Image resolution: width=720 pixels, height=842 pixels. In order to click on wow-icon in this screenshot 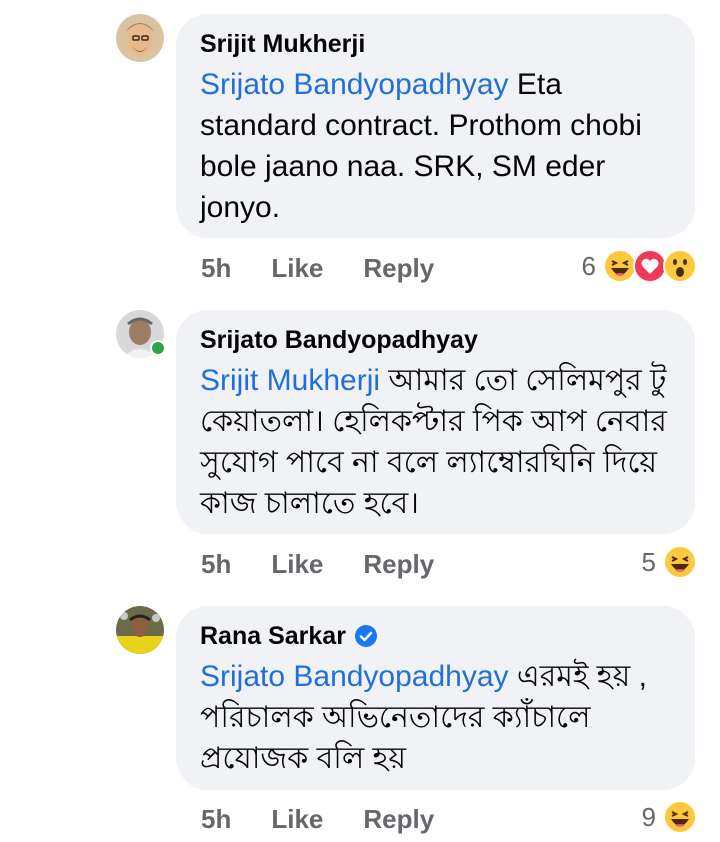, I will do `click(680, 266)`.